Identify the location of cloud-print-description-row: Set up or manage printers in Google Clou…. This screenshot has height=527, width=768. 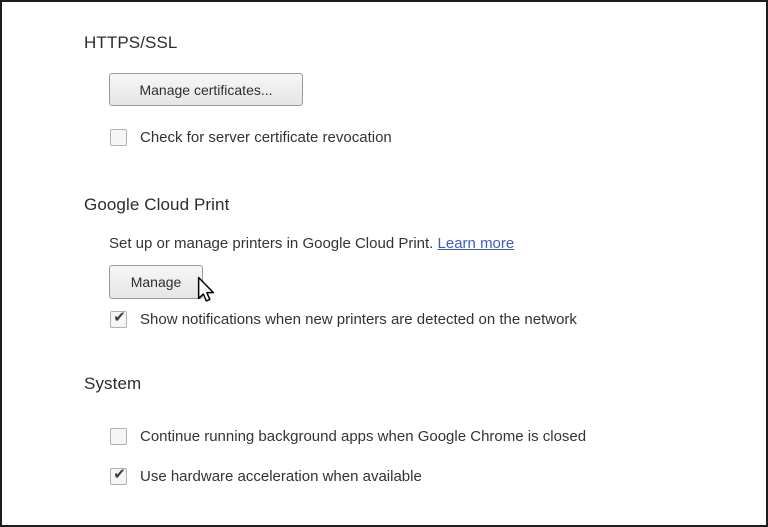
(311, 243).